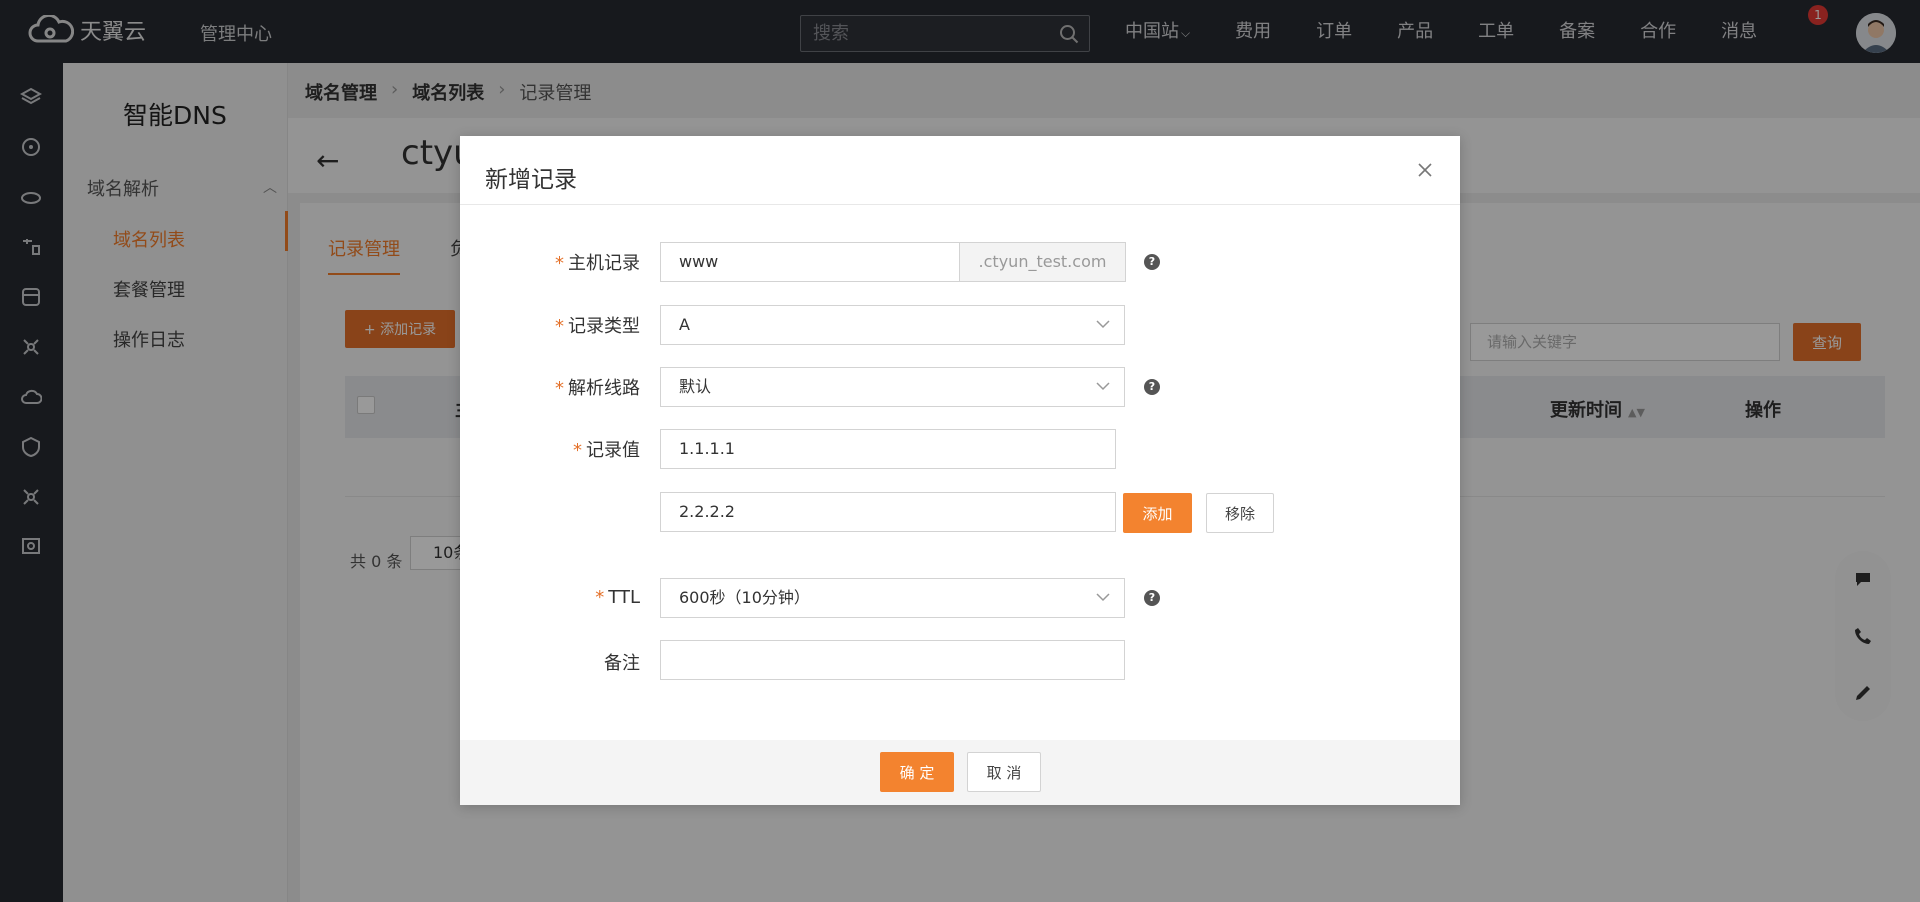 The height and width of the screenshot is (902, 1920). What do you see at coordinates (892, 660) in the screenshot?
I see `remark-input` at bounding box center [892, 660].